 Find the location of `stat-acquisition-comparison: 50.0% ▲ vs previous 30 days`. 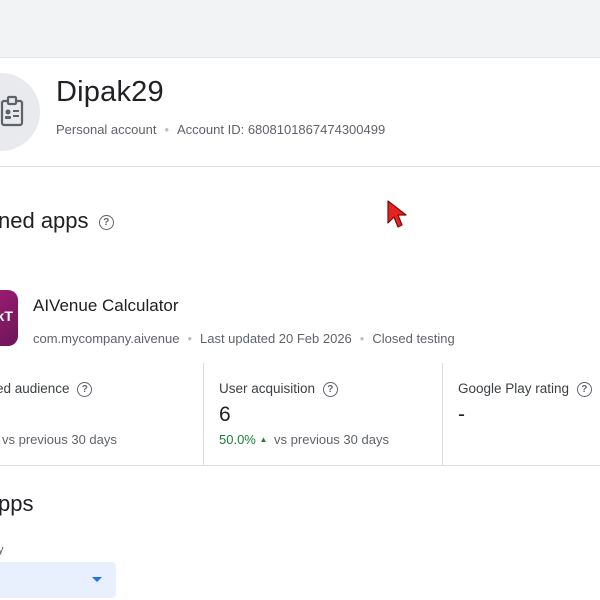

stat-acquisition-comparison: 50.0% ▲ vs previous 30 days is located at coordinates (304, 439).